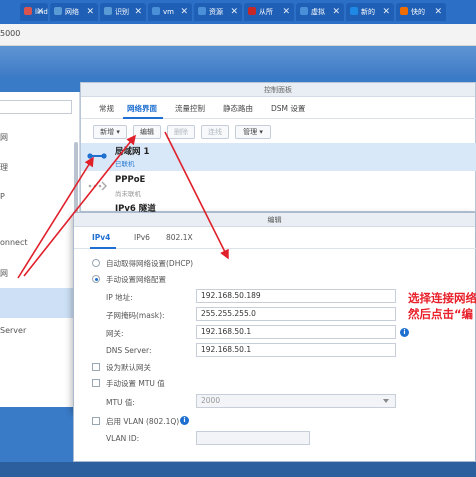 The height and width of the screenshot is (477, 476). I want to click on browser-tab: vm ✕, so click(170, 12).